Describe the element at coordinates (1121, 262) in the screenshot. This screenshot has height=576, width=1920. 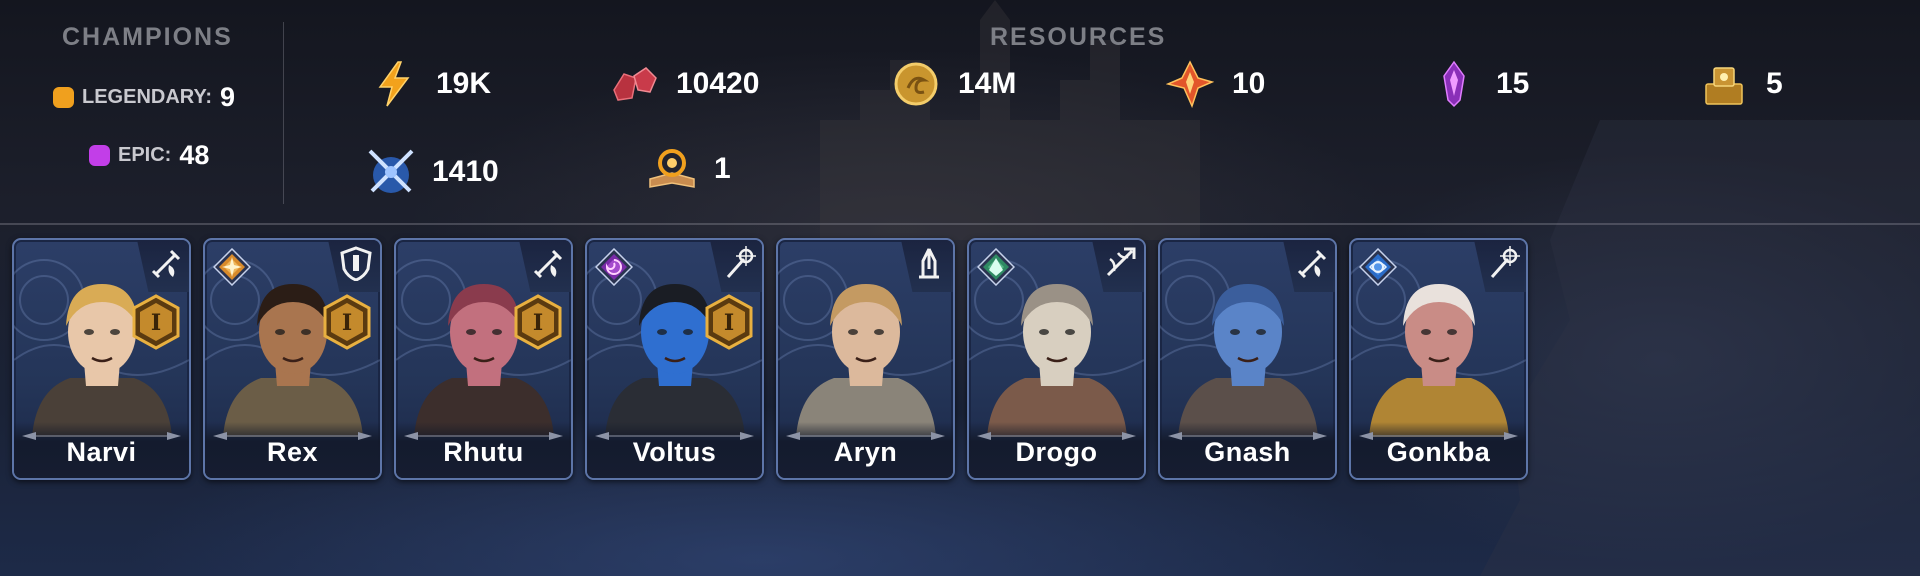
I see `hp-role-icon` at that location.